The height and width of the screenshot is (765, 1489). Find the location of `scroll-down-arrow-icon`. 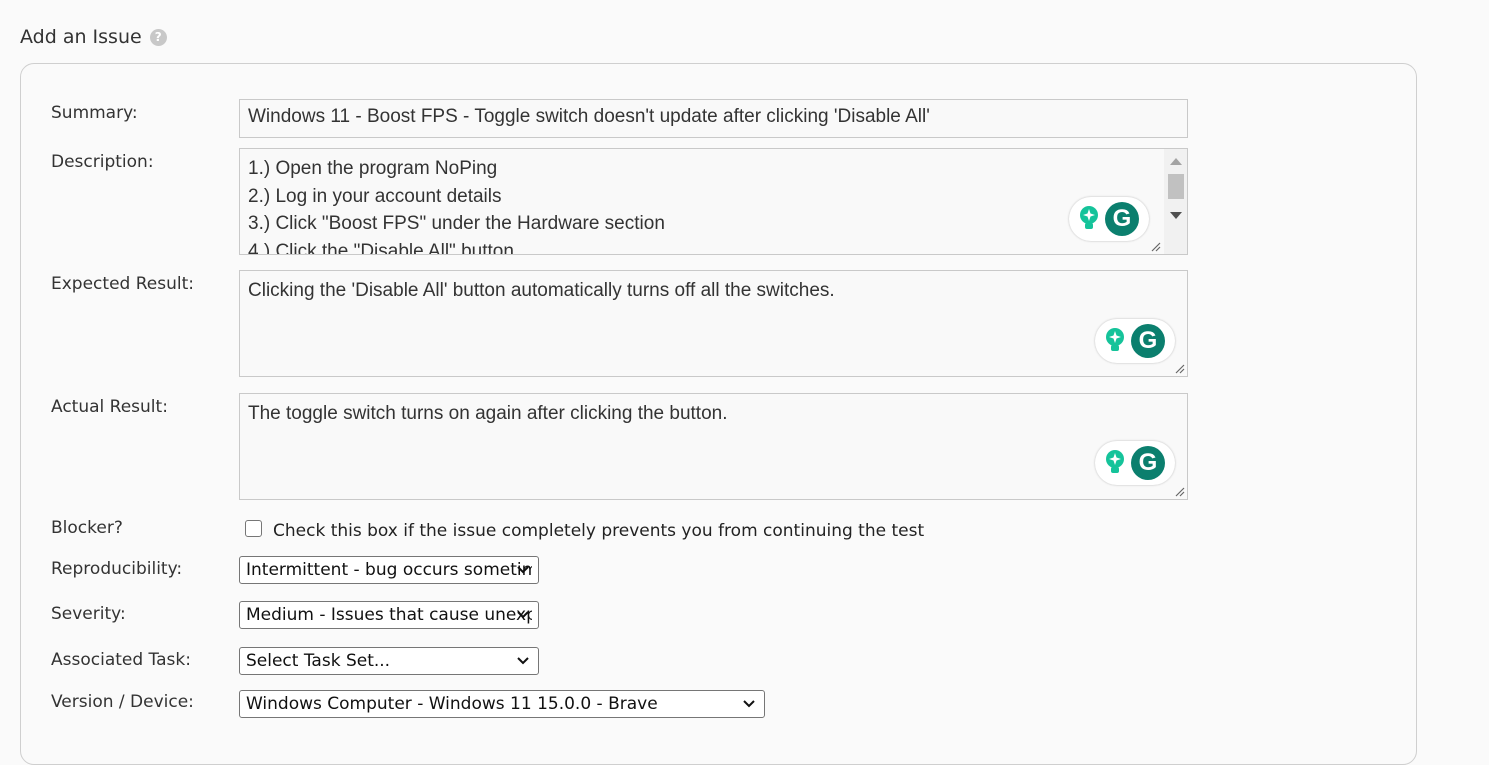

scroll-down-arrow-icon is located at coordinates (1176, 215).